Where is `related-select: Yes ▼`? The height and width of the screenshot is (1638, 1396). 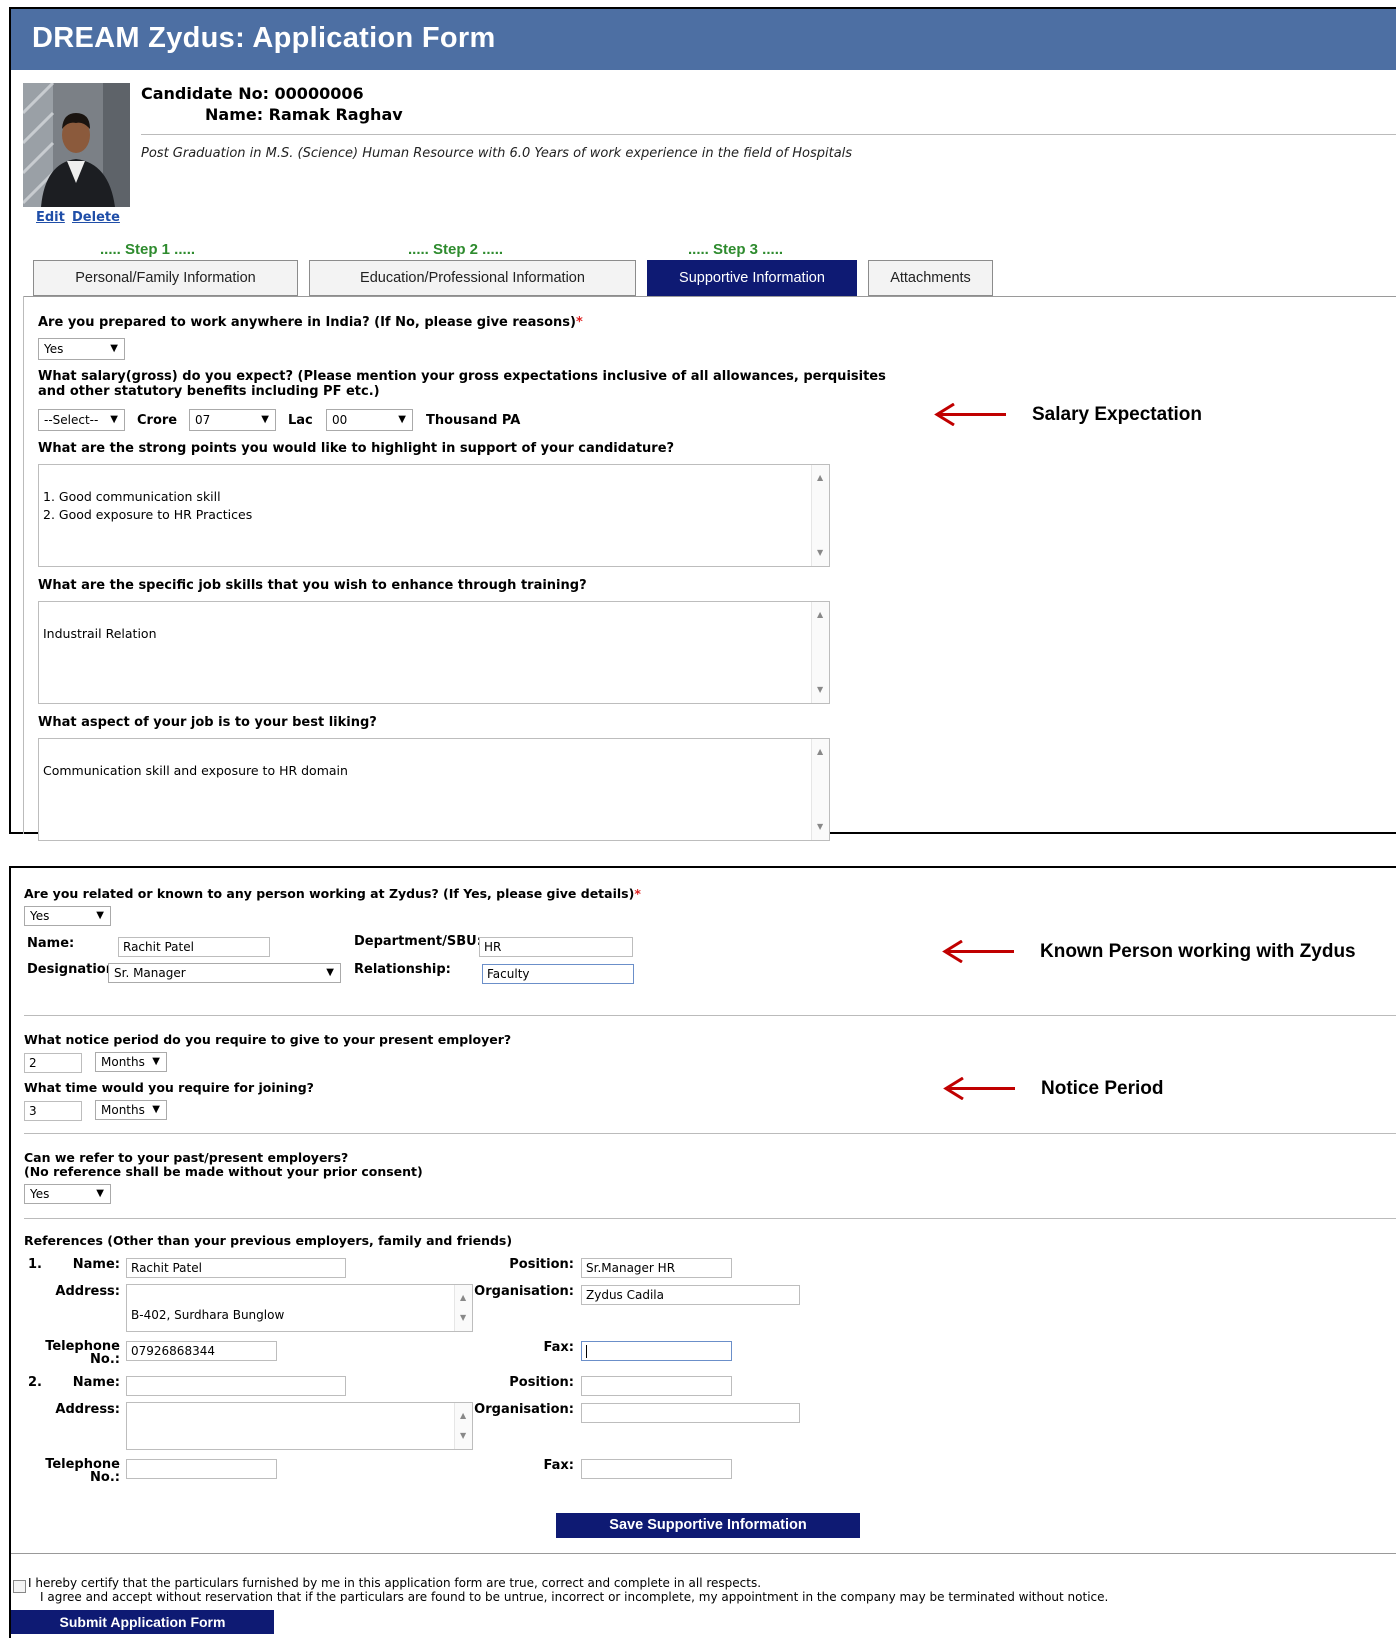
related-select: Yes ▼ is located at coordinates (67, 916).